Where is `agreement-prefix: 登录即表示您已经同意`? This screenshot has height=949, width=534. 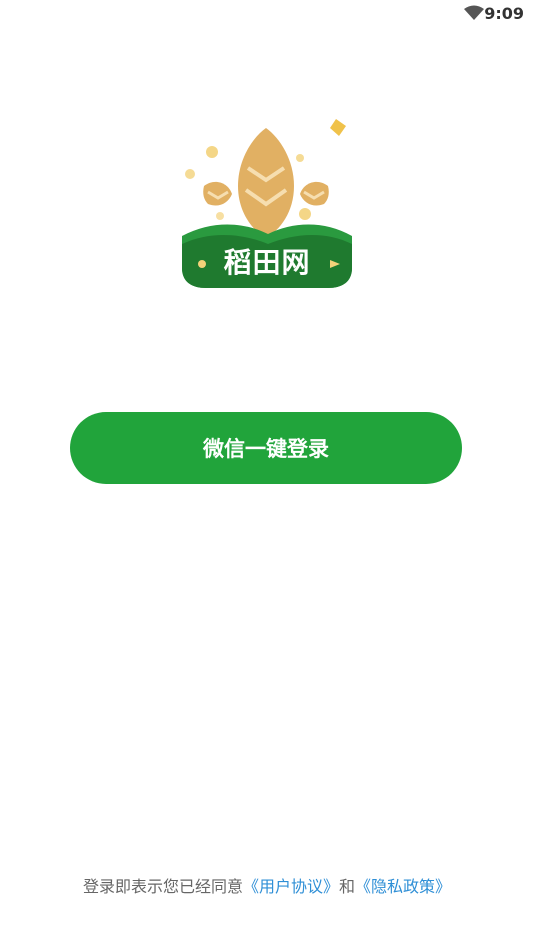
agreement-prefix: 登录即表示您已经同意 is located at coordinates (162, 886).